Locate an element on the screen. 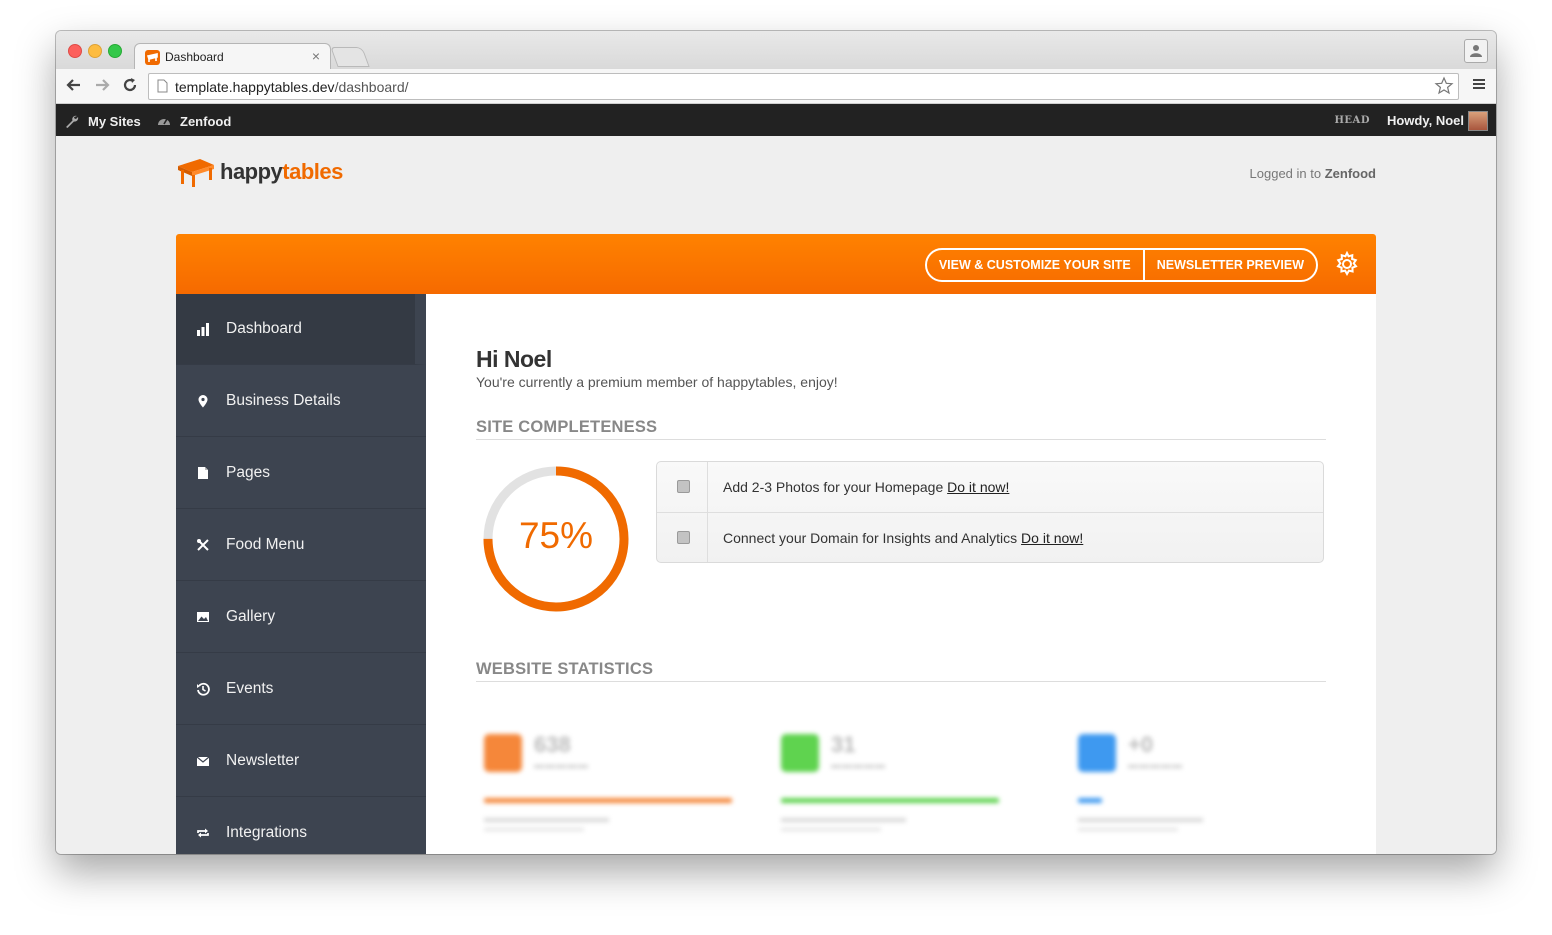  user-avatar is located at coordinates (1478, 121).